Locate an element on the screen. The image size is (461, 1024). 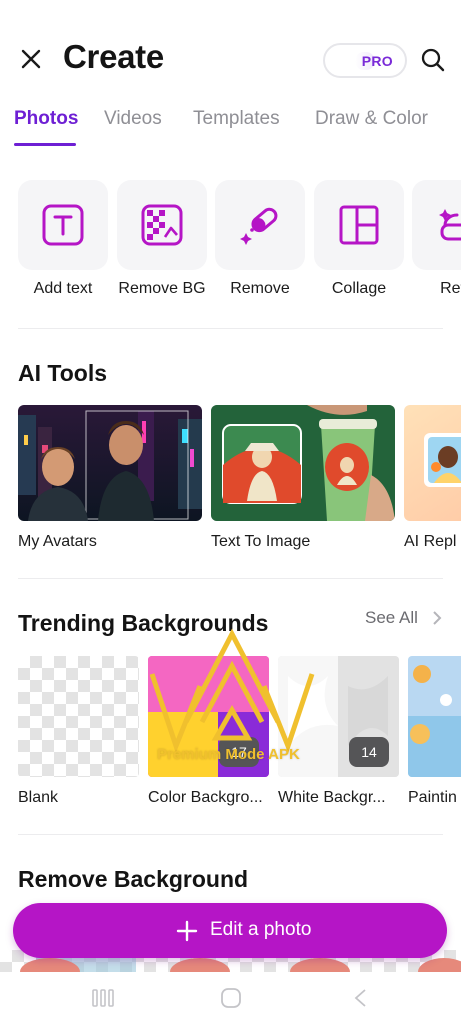
collage-icon is located at coordinates (359, 225).